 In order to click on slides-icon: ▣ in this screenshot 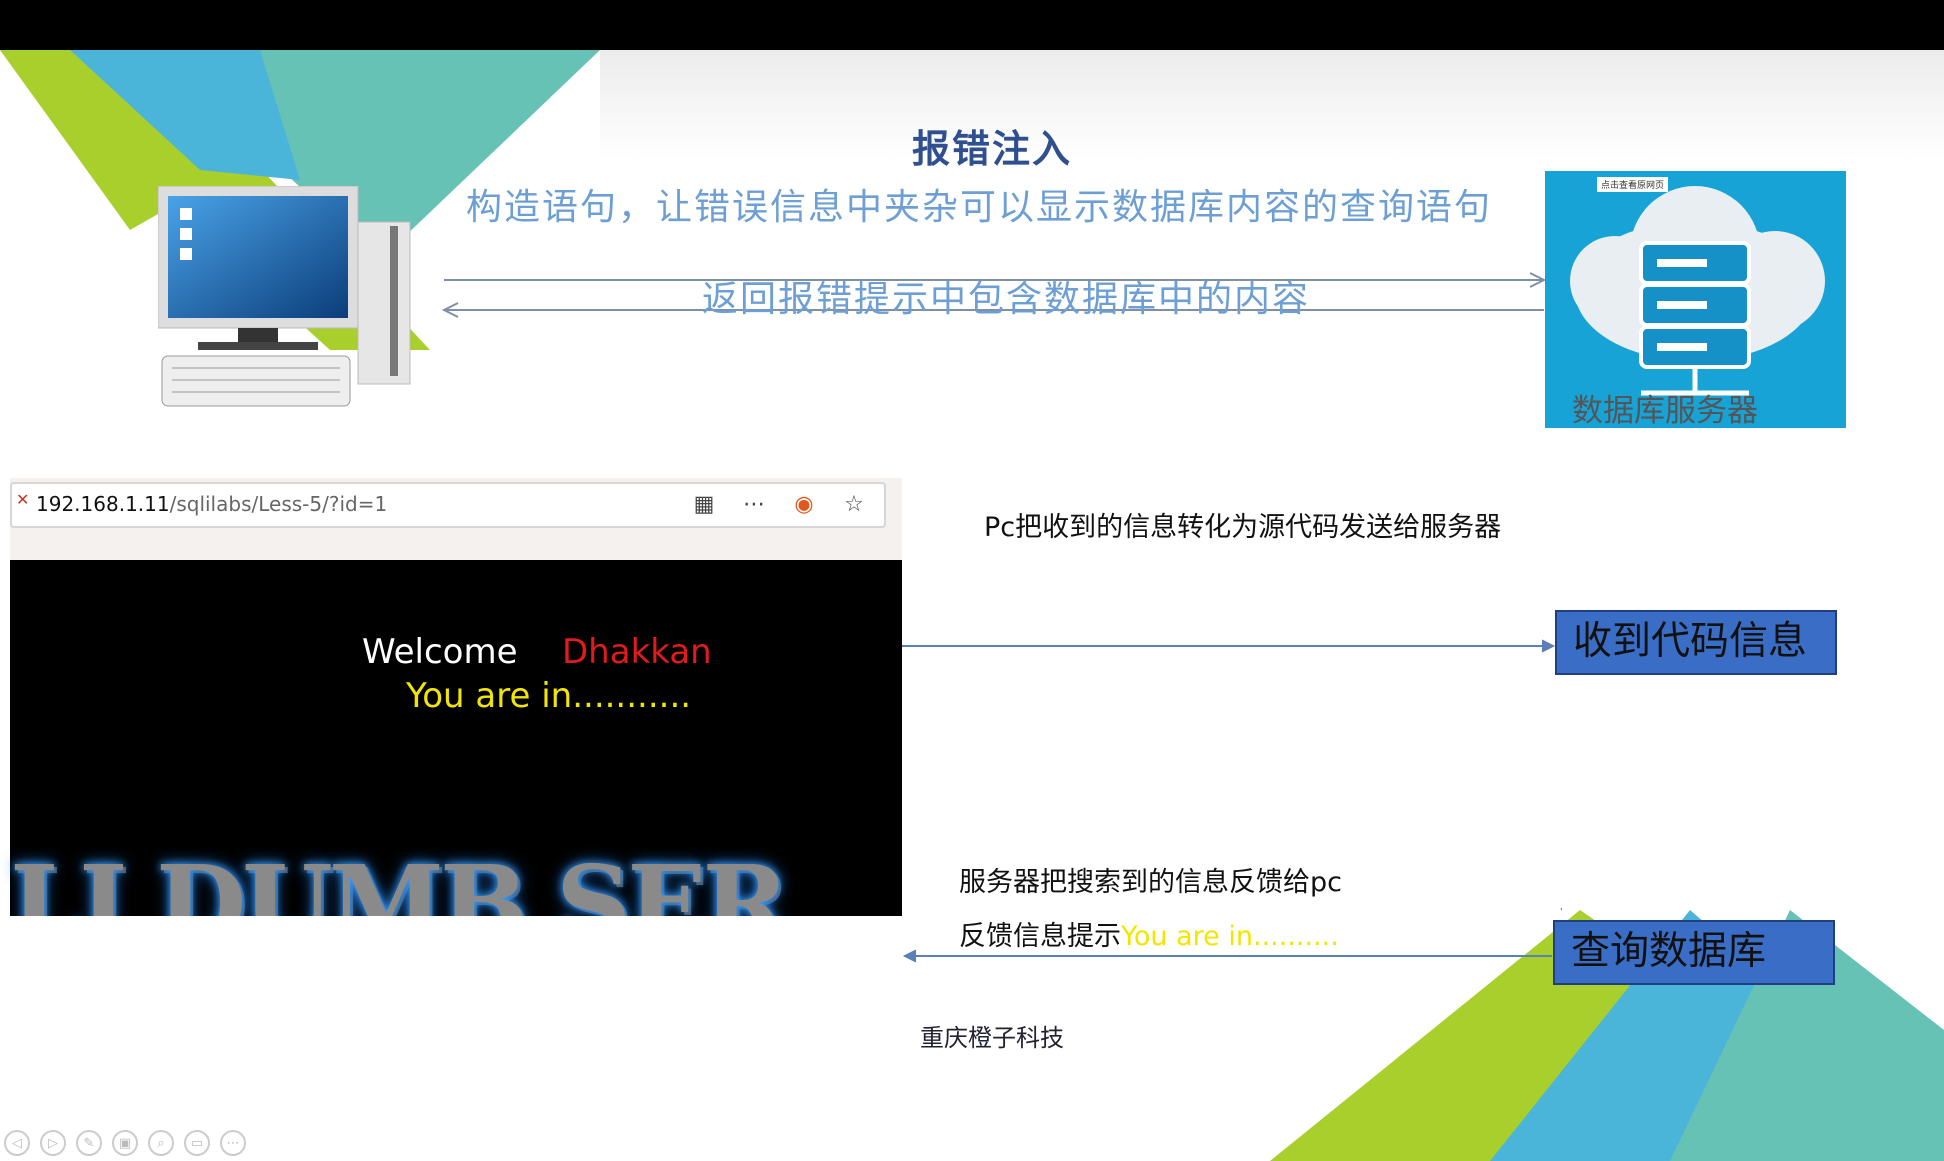, I will do `click(125, 1143)`.